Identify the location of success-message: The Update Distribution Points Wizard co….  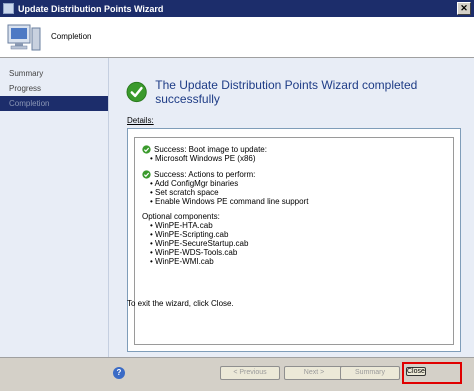
(286, 92).